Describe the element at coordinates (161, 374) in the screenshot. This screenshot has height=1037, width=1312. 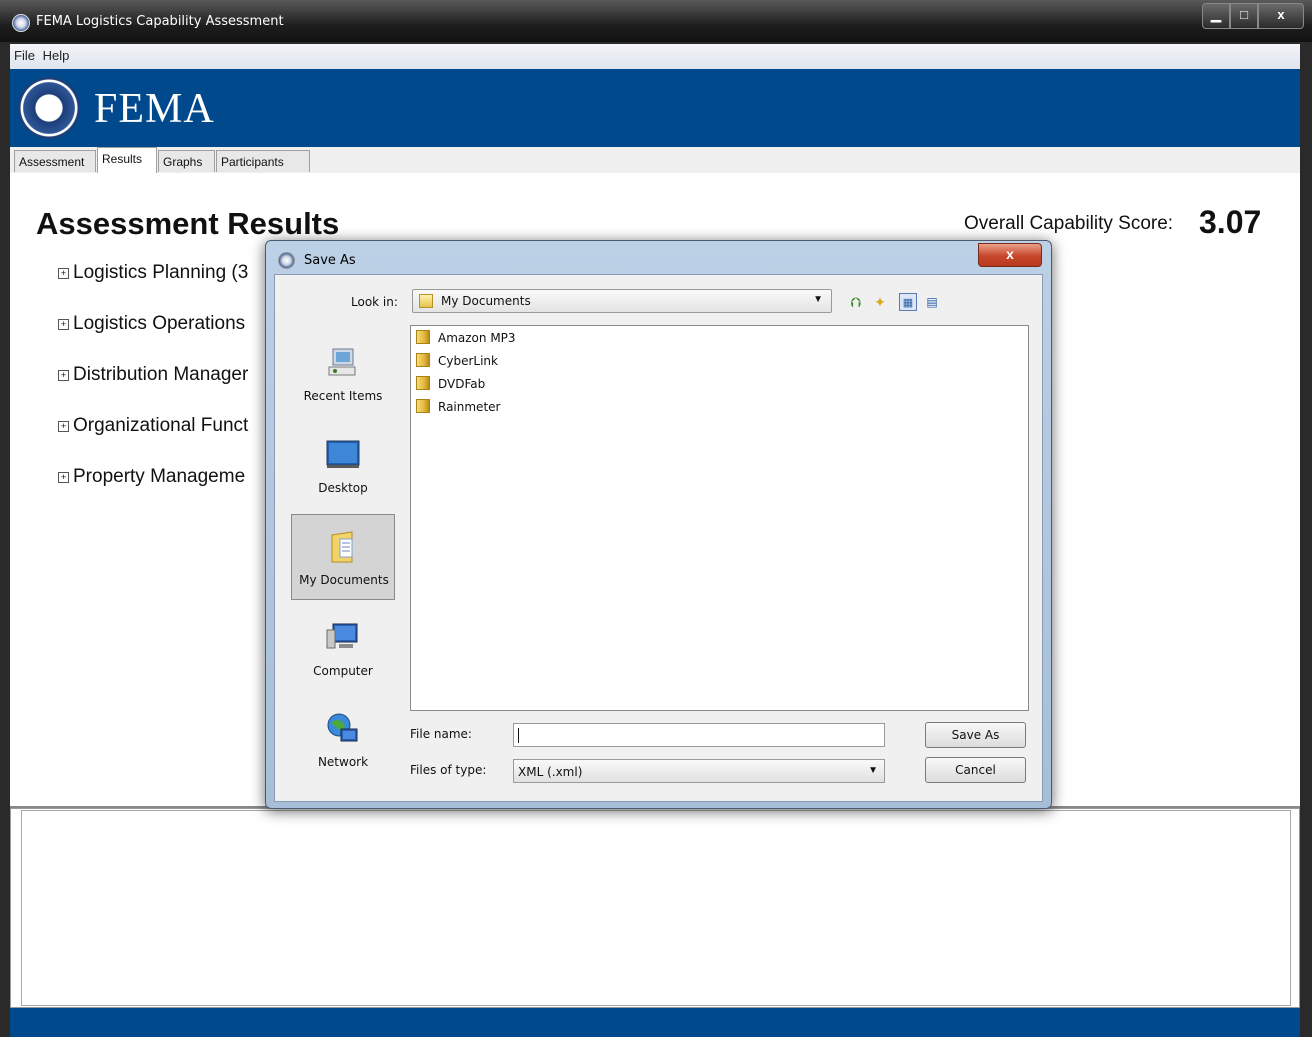
I see `category-label: Distribution Manager` at that location.